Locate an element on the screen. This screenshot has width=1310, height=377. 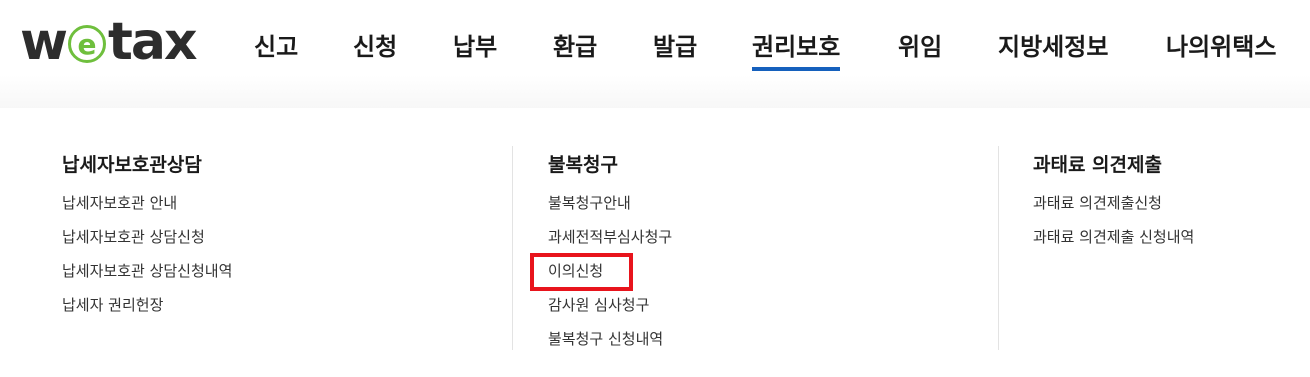
link-advocate-consult-history: 납세자보호관 상담신청내역 is located at coordinates (147, 275).